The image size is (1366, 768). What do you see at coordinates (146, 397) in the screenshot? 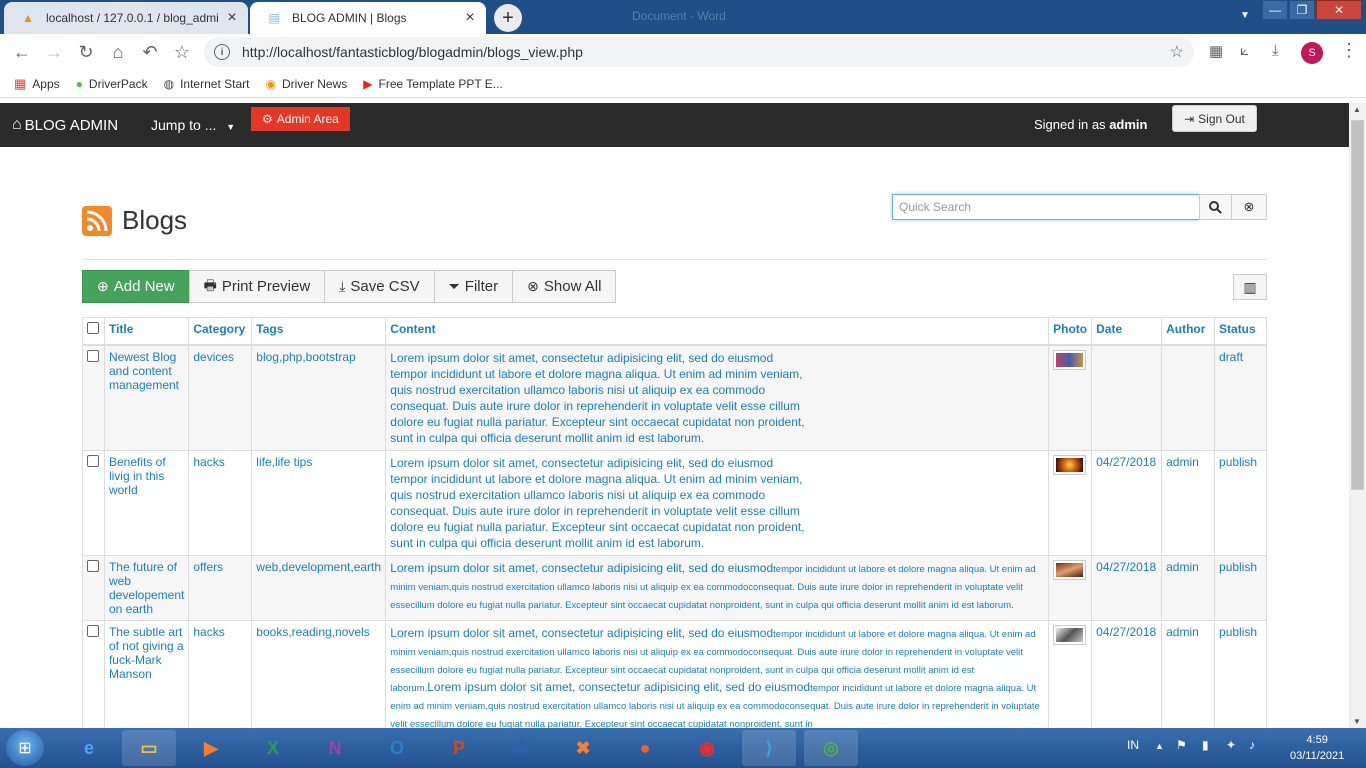
I see `title-cell: Newest Blog and content management` at bounding box center [146, 397].